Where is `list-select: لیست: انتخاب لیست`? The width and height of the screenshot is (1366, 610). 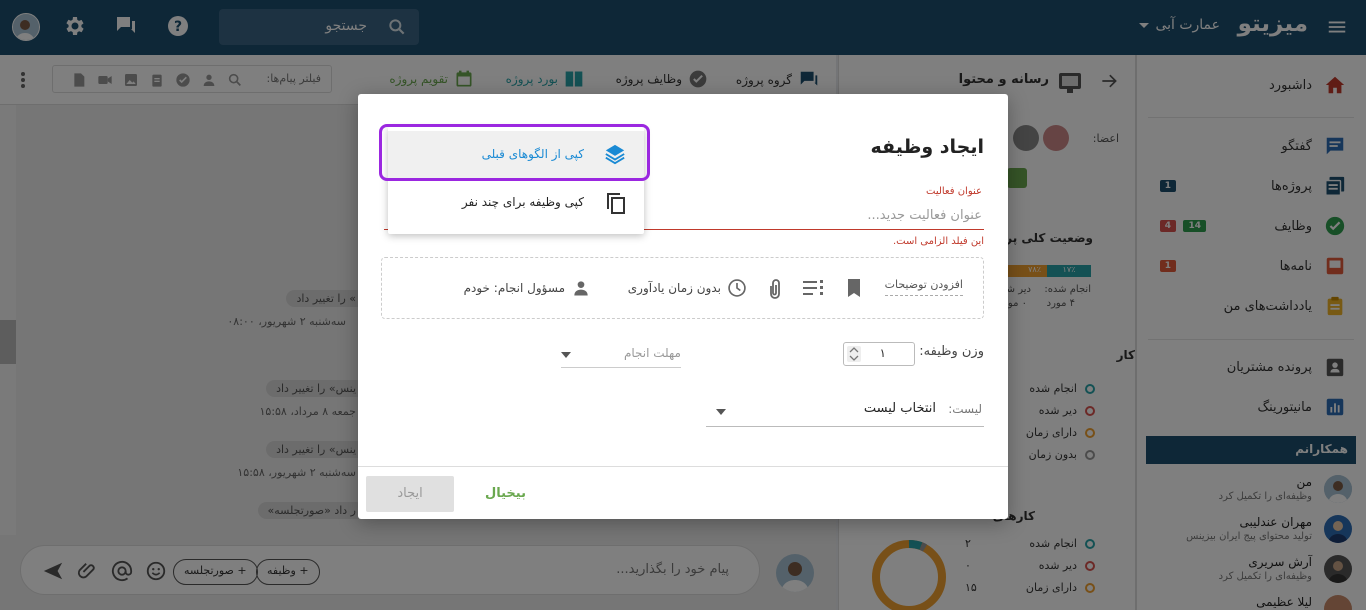
list-select: لیست: انتخاب لیست is located at coordinates (845, 412).